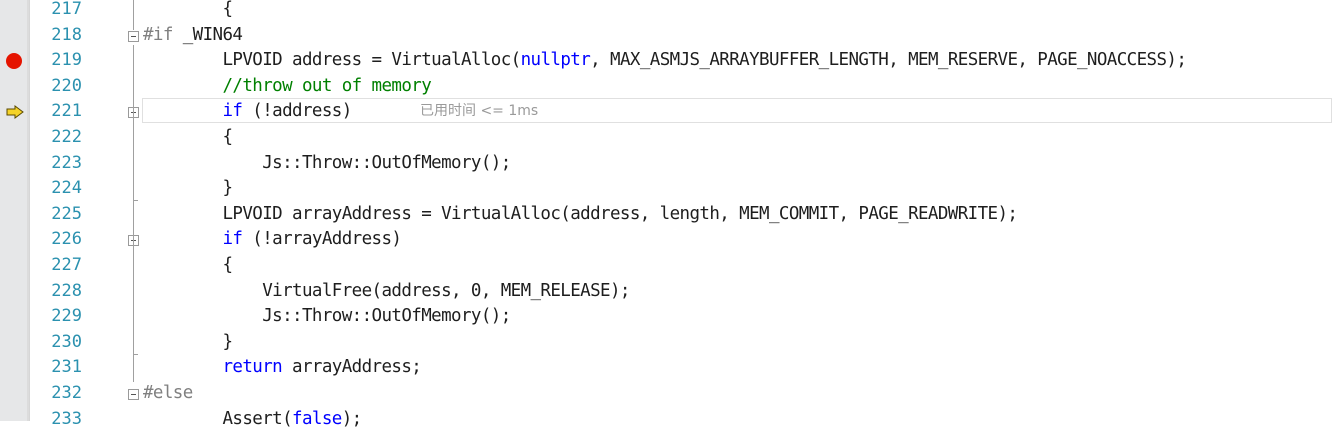 The height and width of the screenshot is (432, 1333). Describe the element at coordinates (66, 418) in the screenshot. I see `line-number: 233` at that location.